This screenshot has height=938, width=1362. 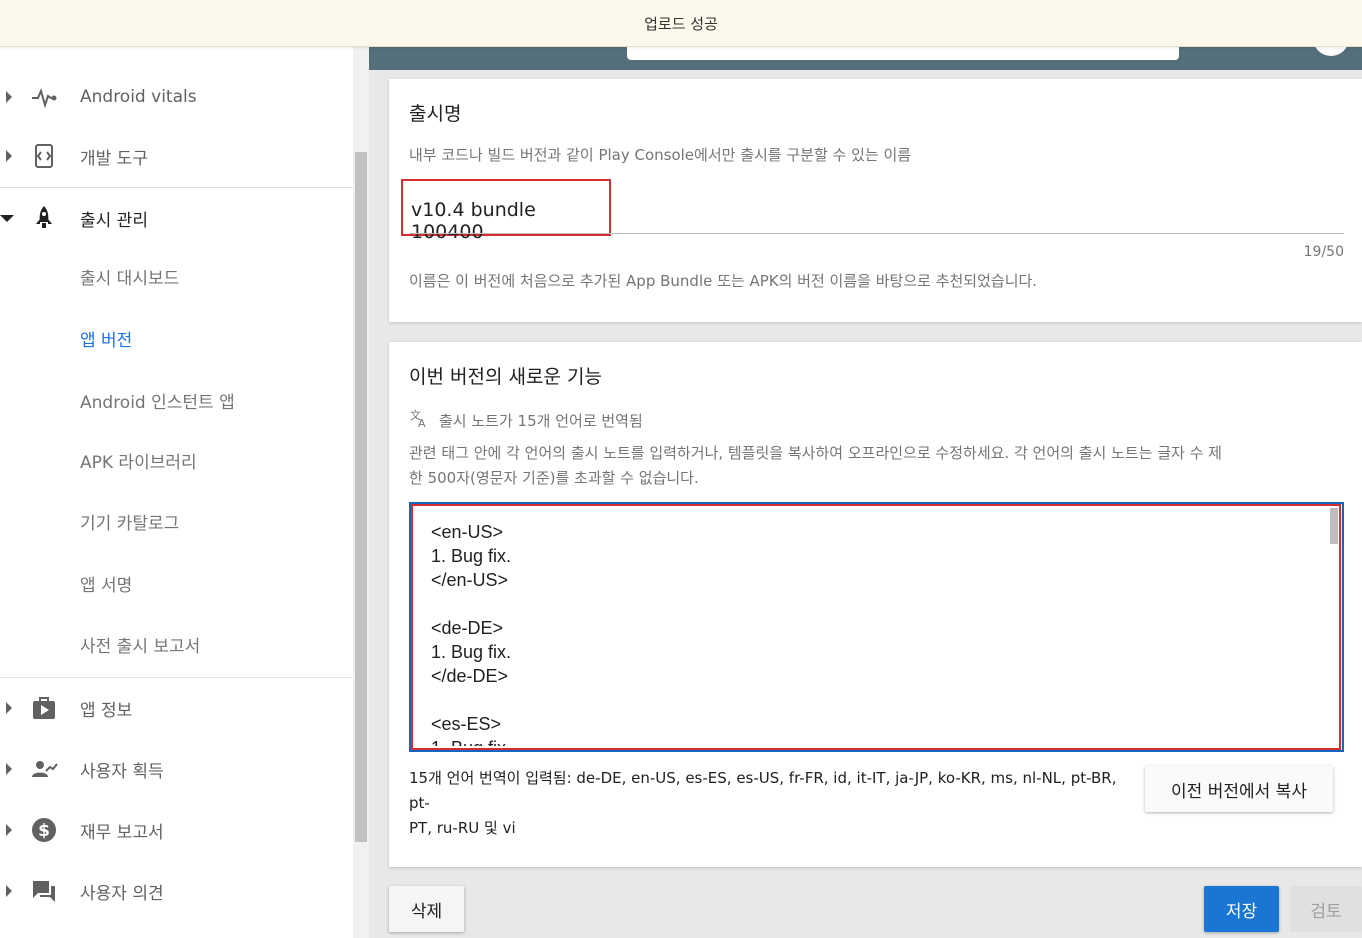 I want to click on dollar-icon: $, so click(x=44, y=830).